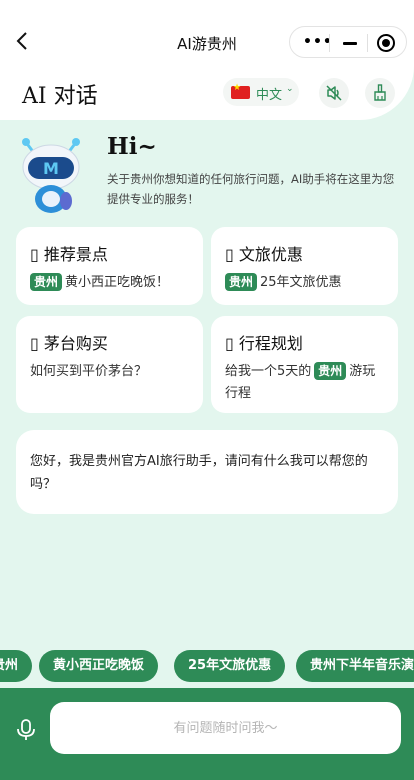  Describe the element at coordinates (225, 728) in the screenshot. I see `question-input` at that location.